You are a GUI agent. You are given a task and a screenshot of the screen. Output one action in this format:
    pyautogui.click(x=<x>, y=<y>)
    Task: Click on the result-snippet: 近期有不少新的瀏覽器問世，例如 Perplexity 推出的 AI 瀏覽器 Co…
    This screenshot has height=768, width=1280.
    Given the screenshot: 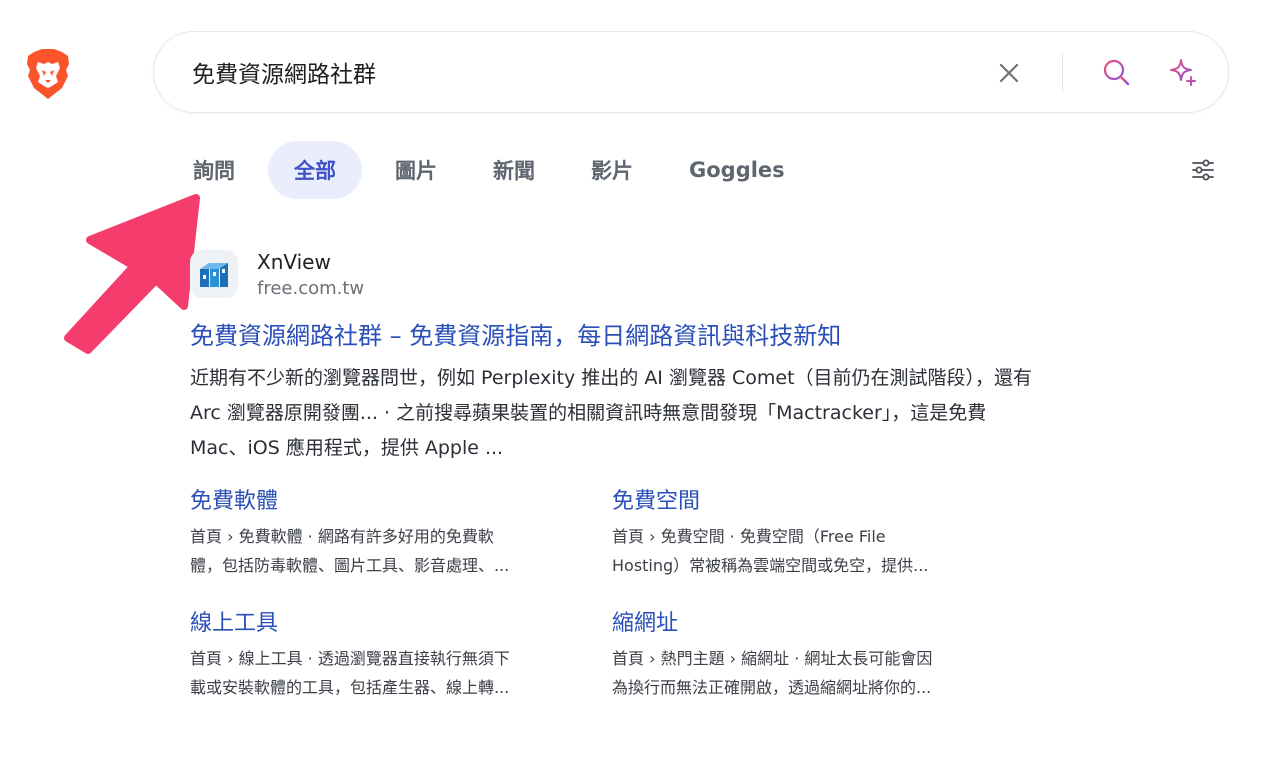 What is the action you would take?
    pyautogui.click(x=685, y=413)
    